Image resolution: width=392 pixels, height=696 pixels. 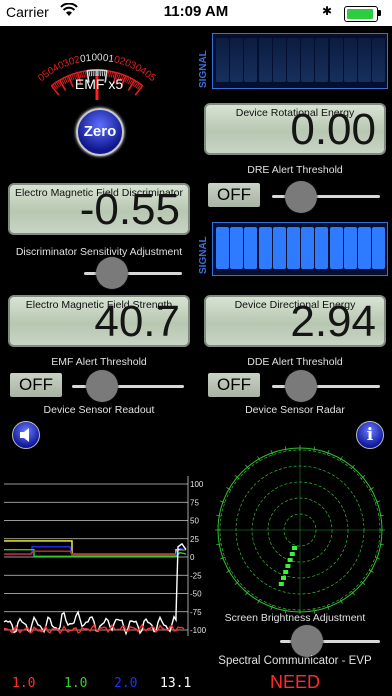 I want to click on gauge-tick-label: 01, so click(x=85, y=59).